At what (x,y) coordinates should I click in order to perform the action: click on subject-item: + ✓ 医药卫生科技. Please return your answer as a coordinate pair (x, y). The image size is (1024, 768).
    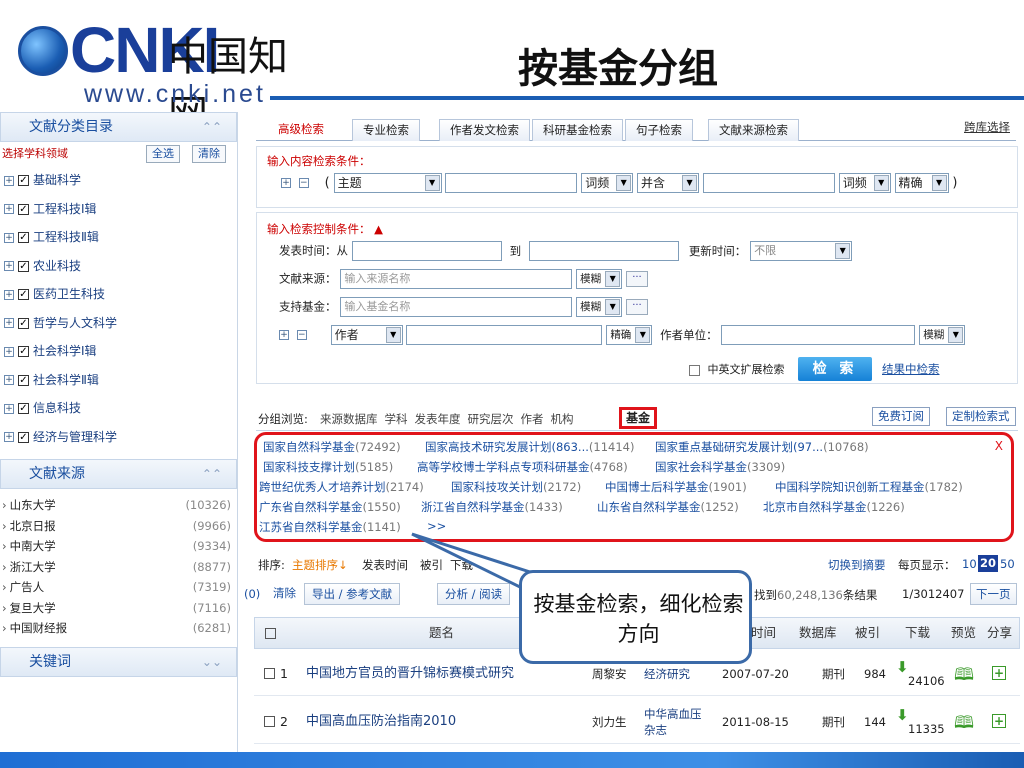
    Looking at the image, I should click on (118, 294).